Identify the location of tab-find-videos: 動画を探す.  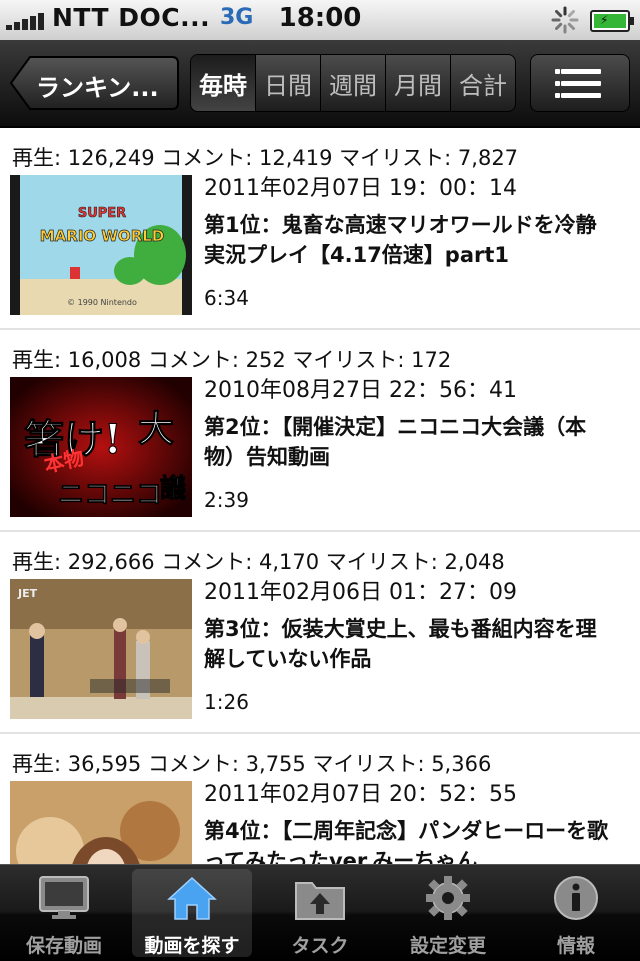
(192, 913).